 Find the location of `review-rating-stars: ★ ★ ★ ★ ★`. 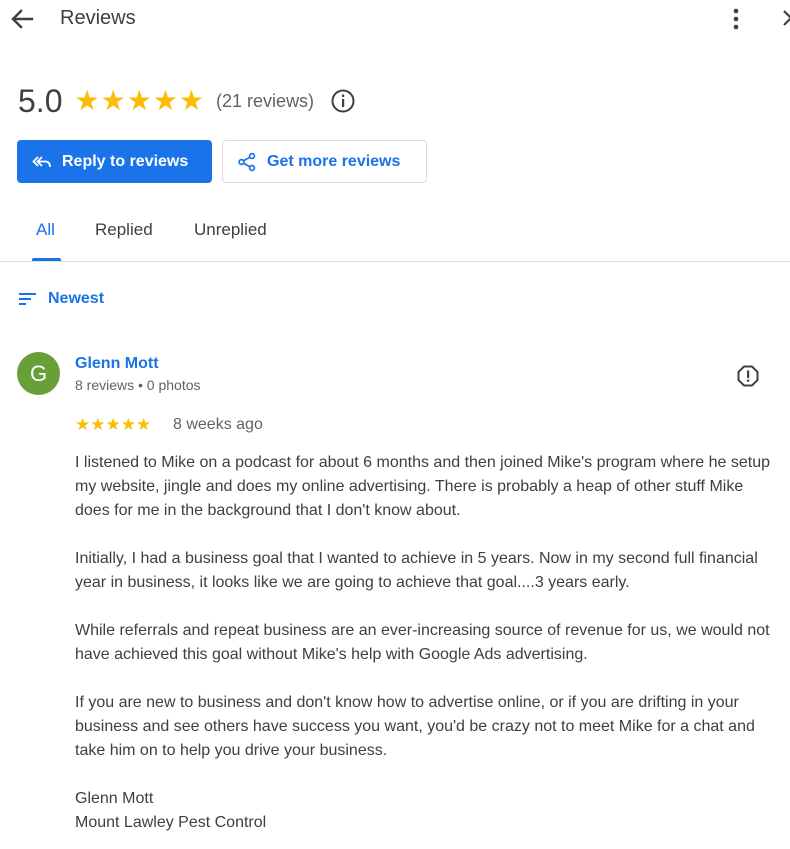

review-rating-stars: ★ ★ ★ ★ ★ is located at coordinates (113, 424).